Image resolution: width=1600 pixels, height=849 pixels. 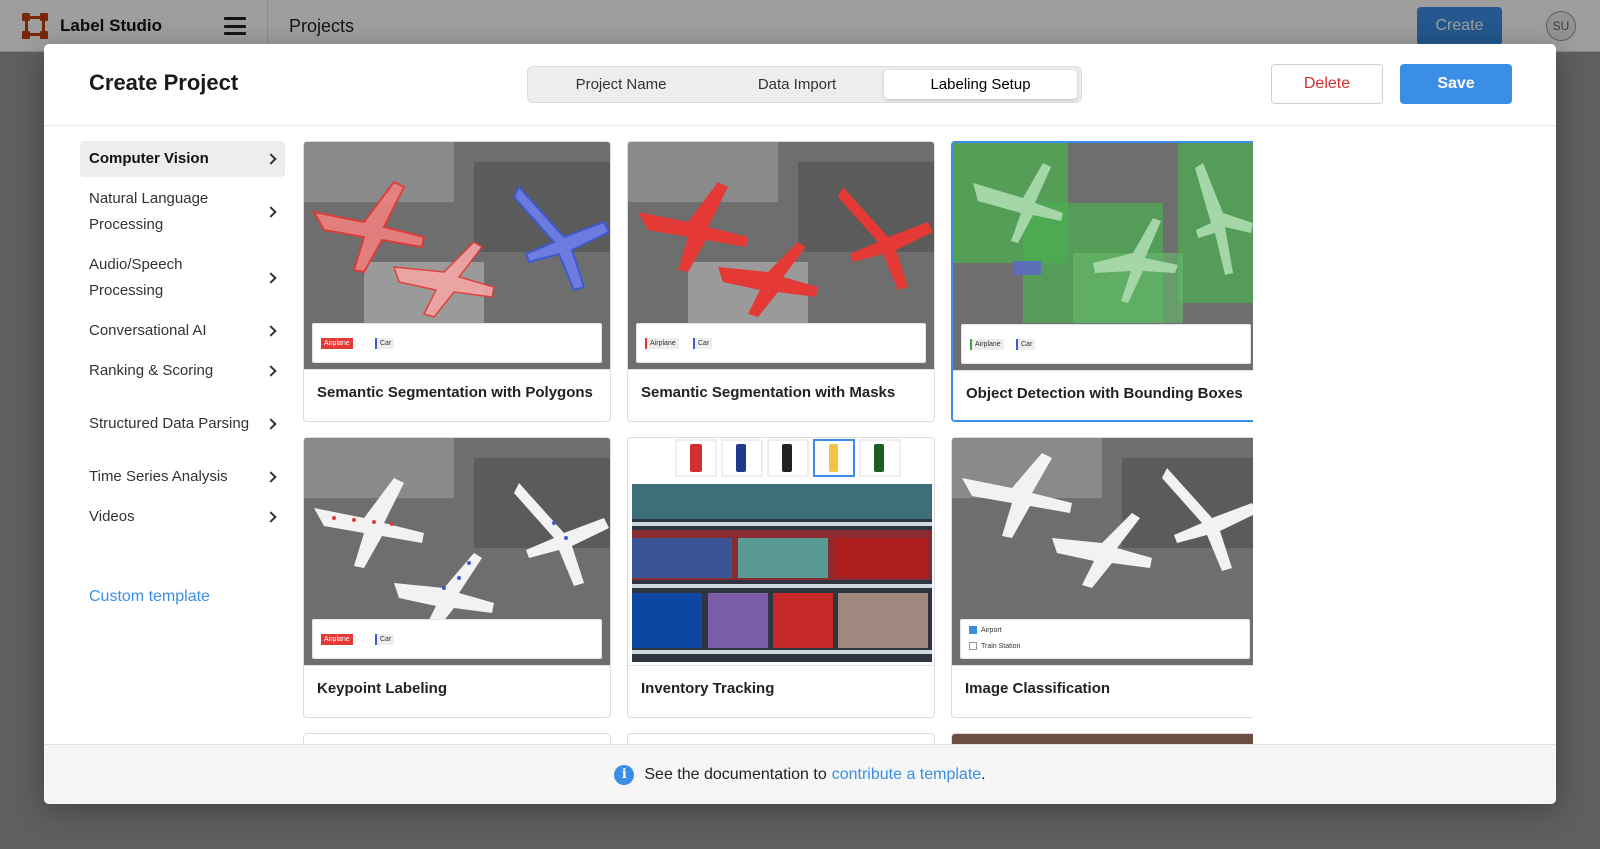 I want to click on sidebar-item-label: Structured Data Parsing, so click(x=169, y=423).